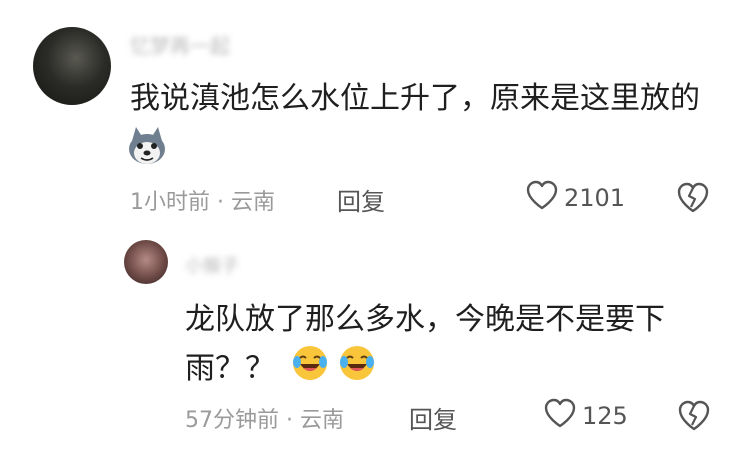  I want to click on comment-text-content: 我说滇池怎么水位上升了，原来是这里放的, so click(415, 98).